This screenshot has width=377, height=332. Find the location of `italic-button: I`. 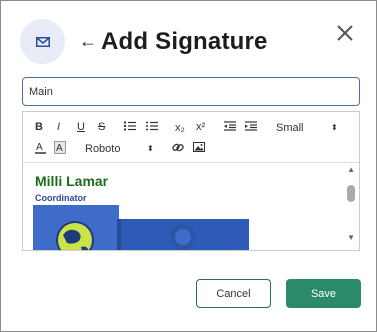

italic-button: I is located at coordinates (58, 127).